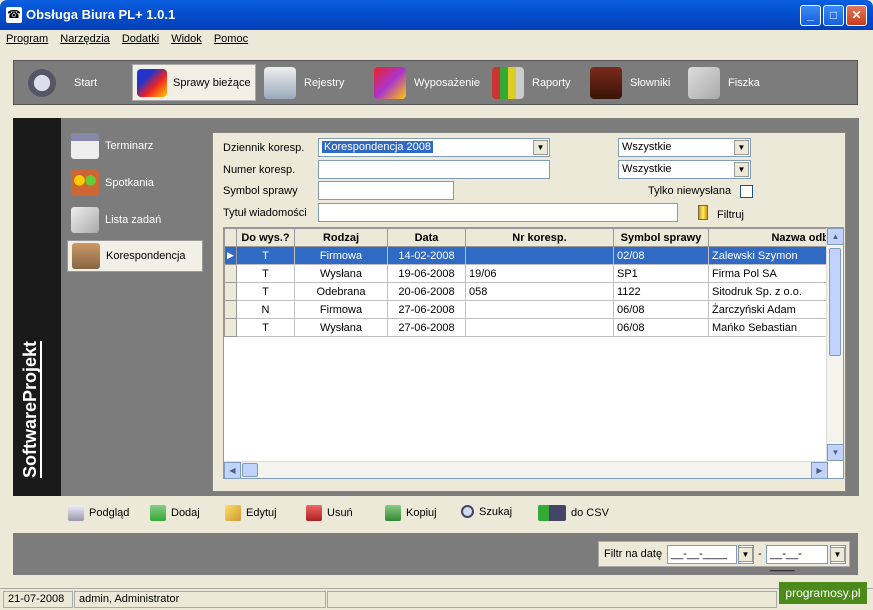 Image resolution: width=873 pixels, height=610 pixels. What do you see at coordinates (250, 470) in the screenshot?
I see `horizontal-scroll-thumb` at bounding box center [250, 470].